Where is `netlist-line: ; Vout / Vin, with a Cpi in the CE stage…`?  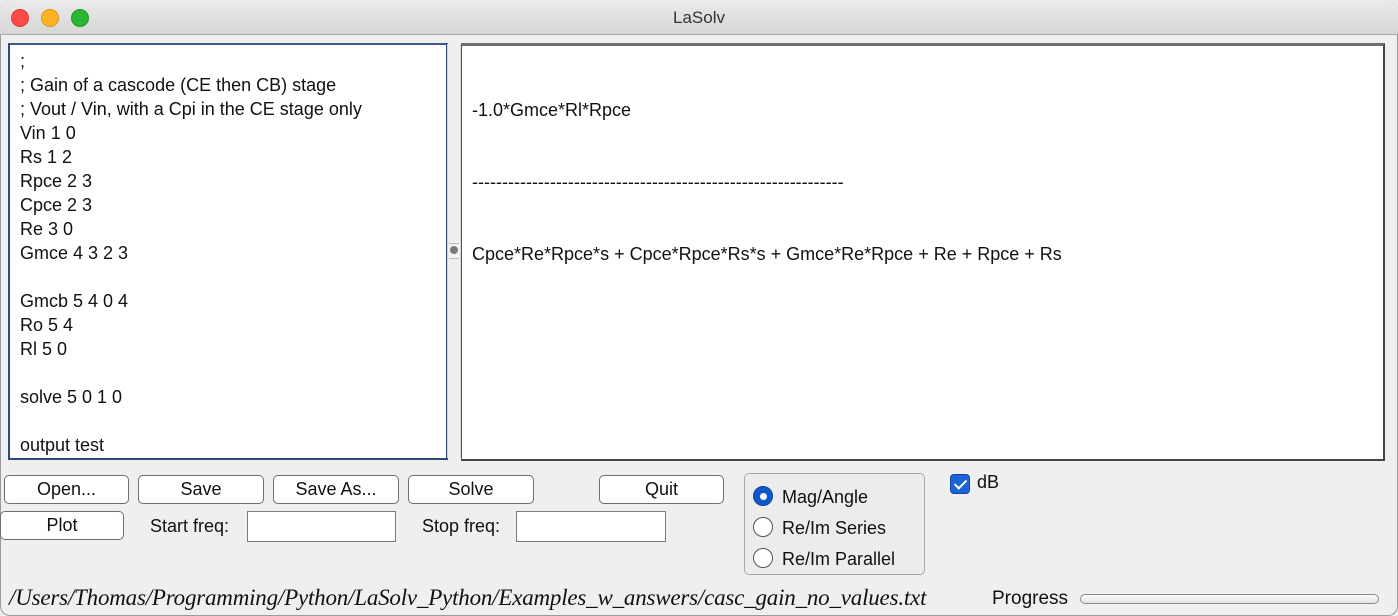
netlist-line: ; Vout / Vin, with a Cpi in the CE stage… is located at coordinates (191, 109).